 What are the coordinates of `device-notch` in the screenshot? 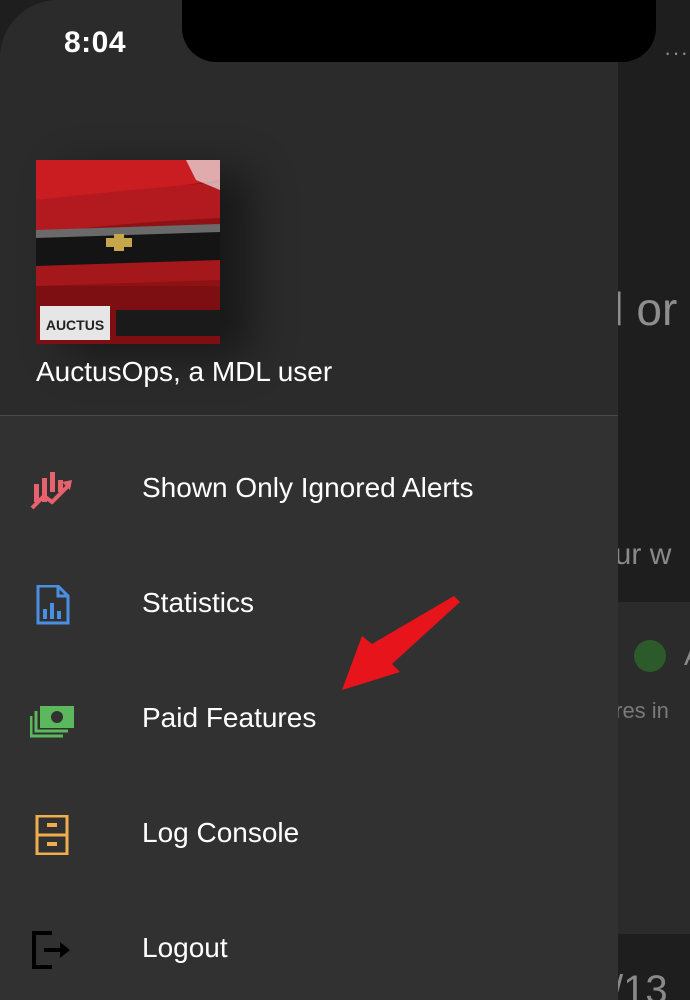 It's located at (419, 31).